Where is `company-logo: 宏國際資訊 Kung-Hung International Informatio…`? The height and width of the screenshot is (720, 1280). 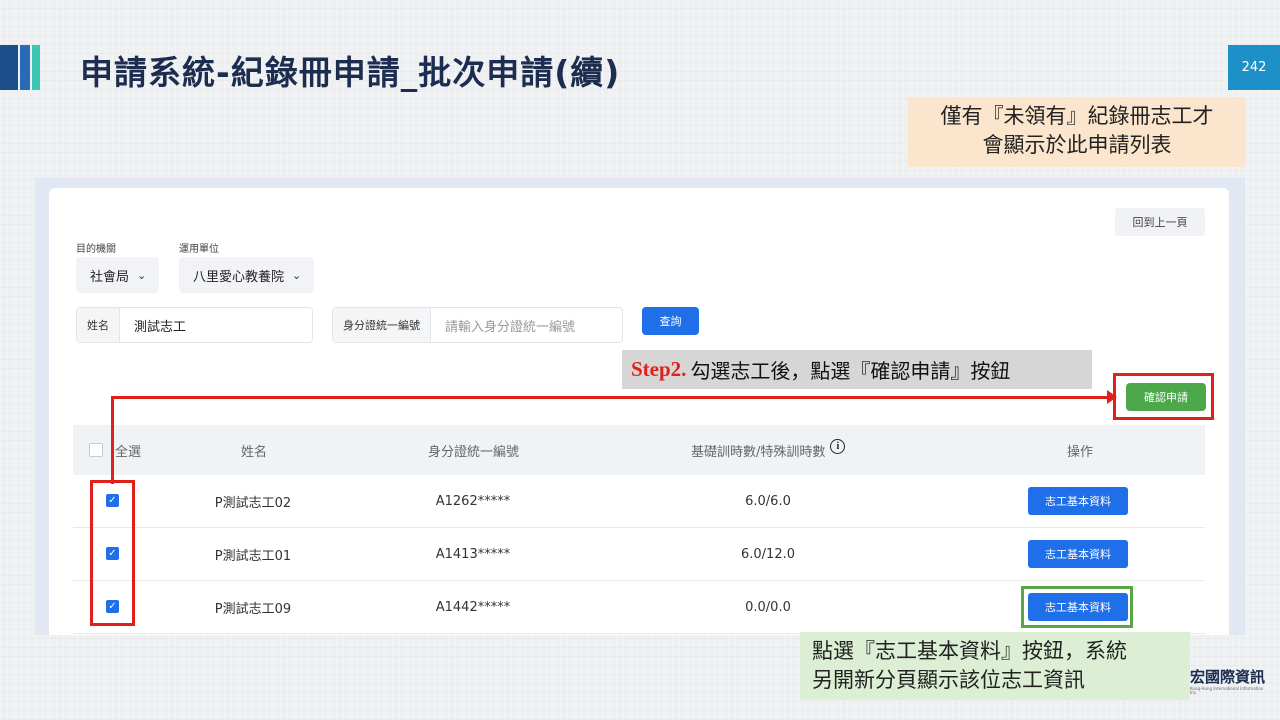 company-logo: 宏國際資訊 Kung-Hung International Informatio… is located at coordinates (1230, 685).